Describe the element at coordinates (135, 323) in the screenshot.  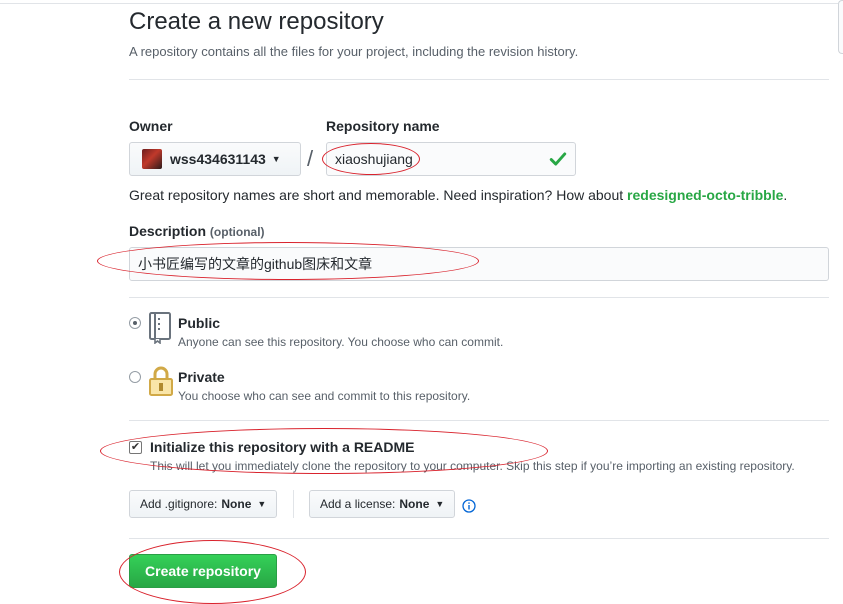
I see `public-radio` at that location.